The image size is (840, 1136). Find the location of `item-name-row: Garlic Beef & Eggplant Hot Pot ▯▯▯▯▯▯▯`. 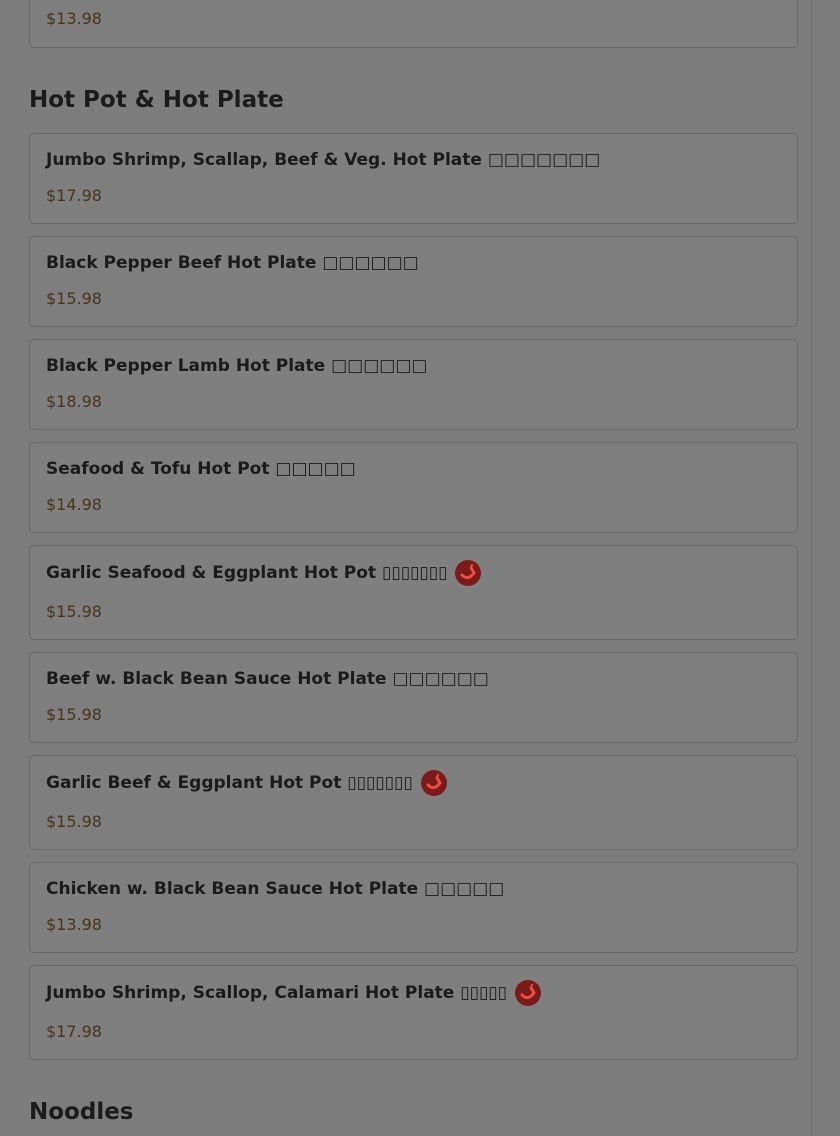

item-name-row: Garlic Beef & Eggplant Hot Pot ▯▯▯▯▯▯▯ is located at coordinates (246, 783).